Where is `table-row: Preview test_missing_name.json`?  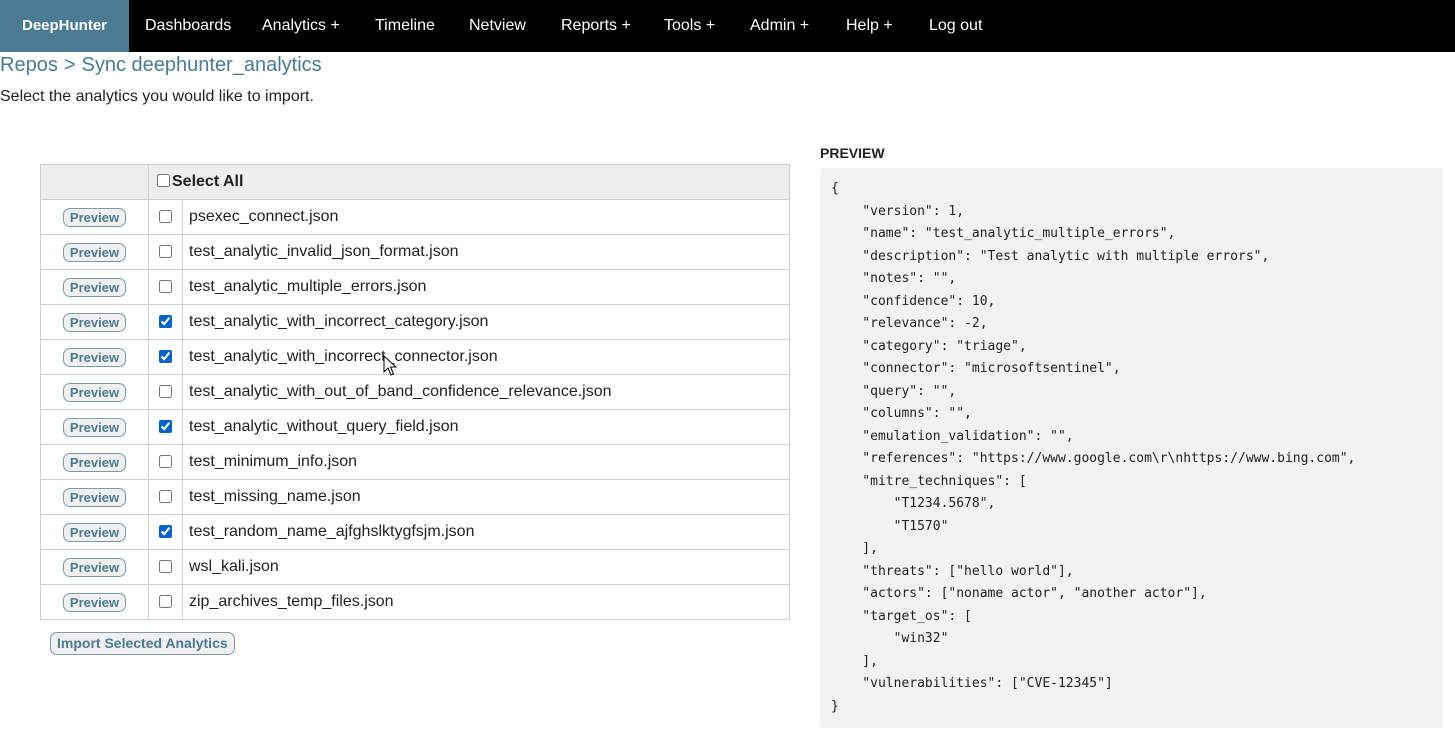 table-row: Preview test_missing_name.json is located at coordinates (415, 497).